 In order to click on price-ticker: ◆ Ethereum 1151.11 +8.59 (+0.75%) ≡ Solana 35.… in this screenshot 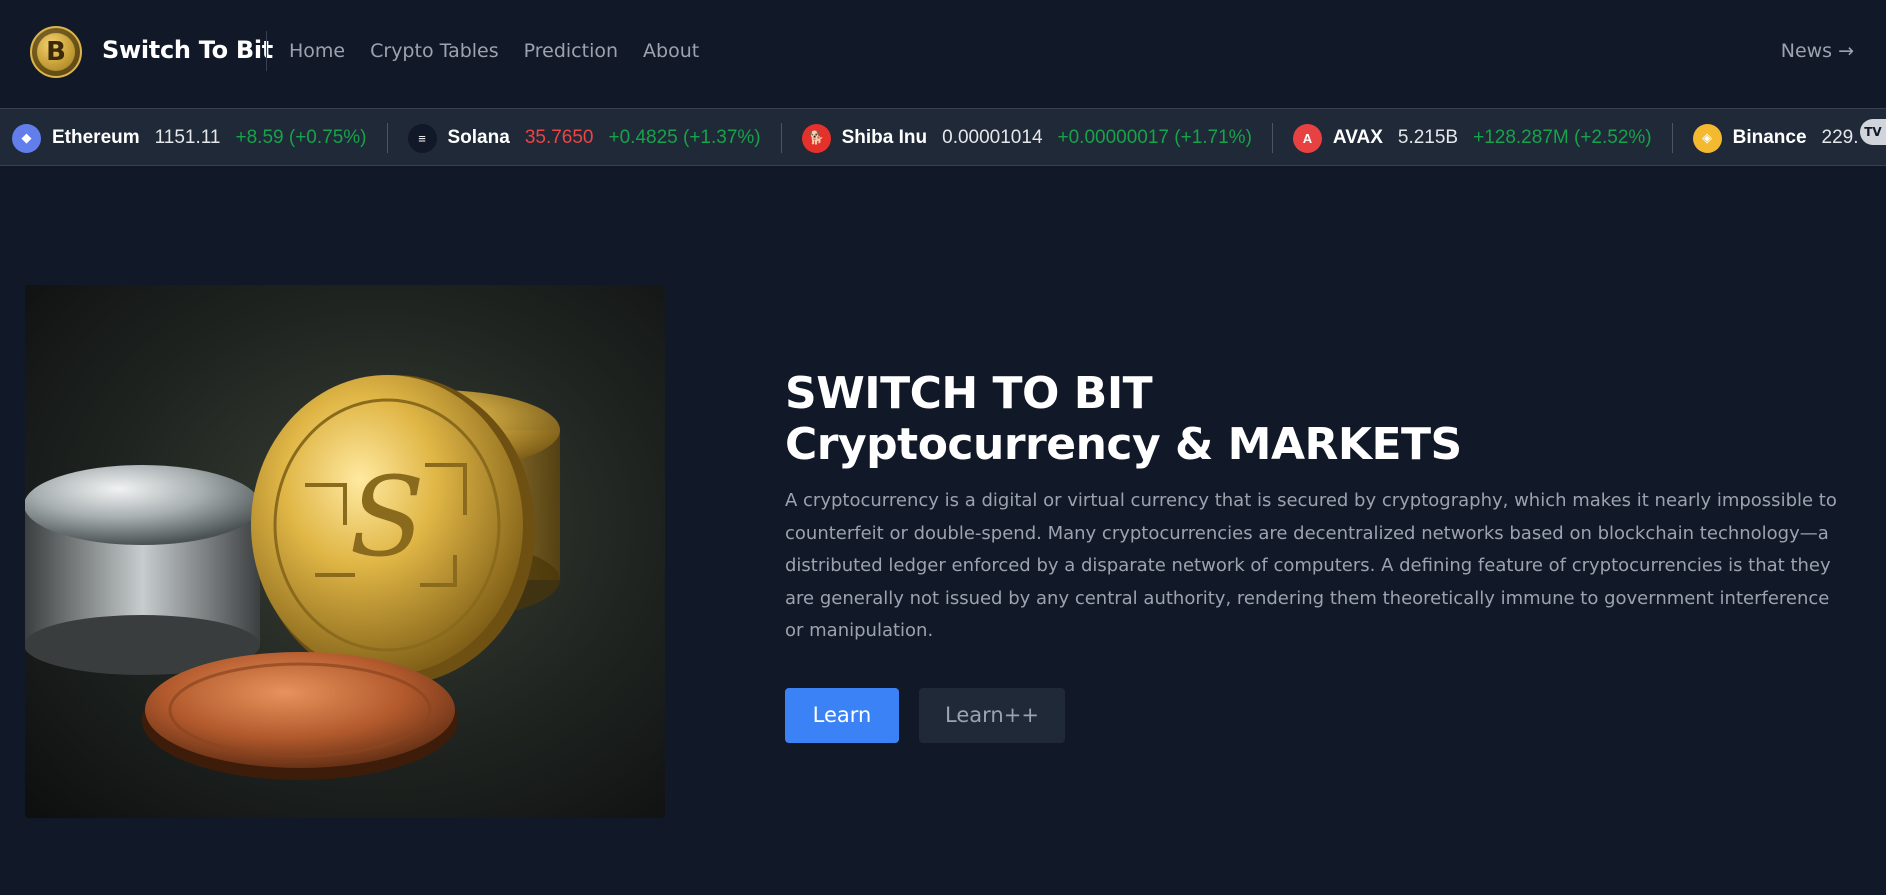, I will do `click(943, 137)`.